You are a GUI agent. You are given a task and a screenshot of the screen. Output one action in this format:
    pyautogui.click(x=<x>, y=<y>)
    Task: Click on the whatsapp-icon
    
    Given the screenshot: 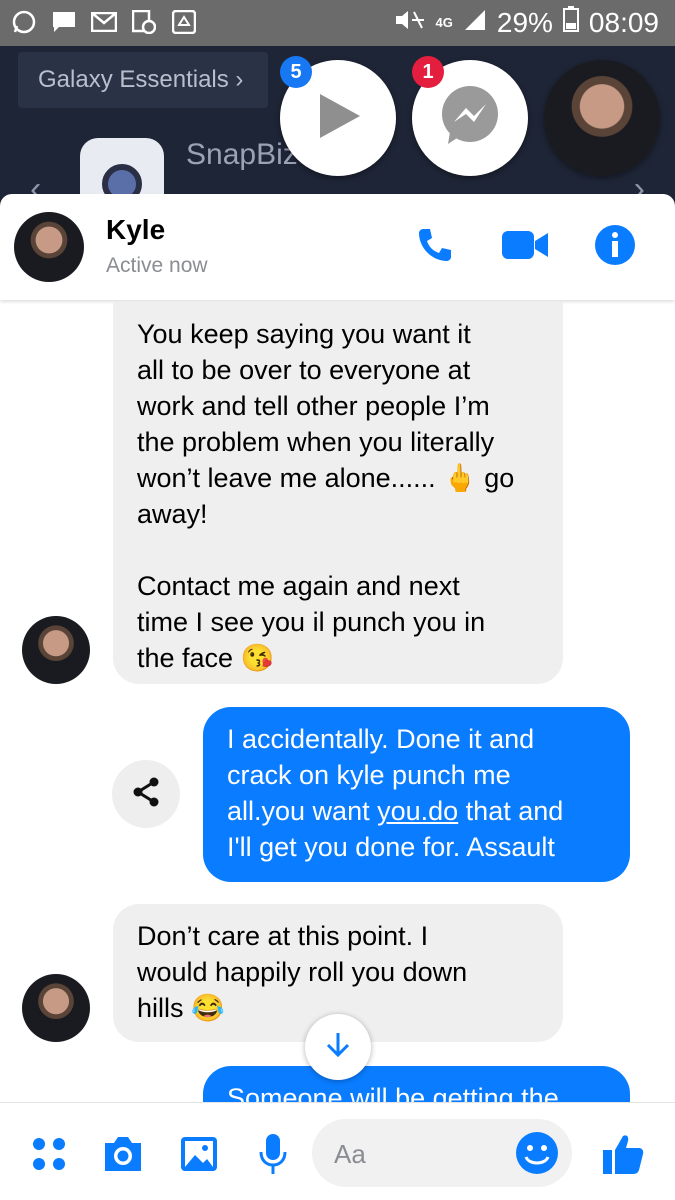 What is the action you would take?
    pyautogui.click(x=24, y=22)
    